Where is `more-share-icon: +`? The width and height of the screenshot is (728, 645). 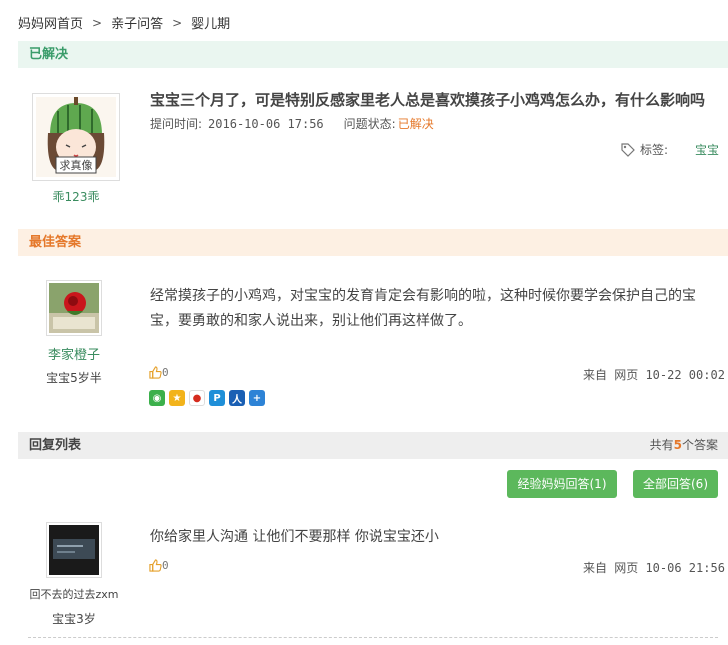 more-share-icon: + is located at coordinates (257, 398).